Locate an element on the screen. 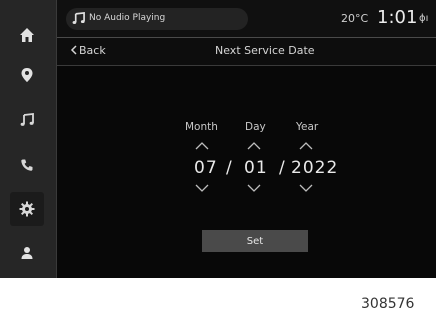  page-title: Next Service Date is located at coordinates (265, 50).